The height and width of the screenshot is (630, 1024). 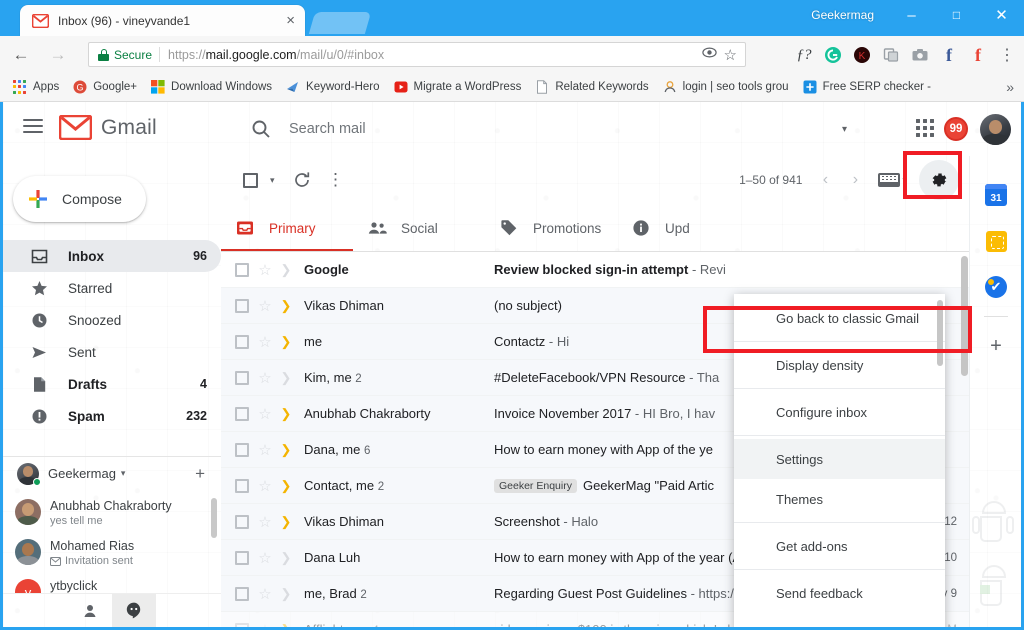 What do you see at coordinates (956, 15) in the screenshot?
I see `maximize-button: □` at bounding box center [956, 15].